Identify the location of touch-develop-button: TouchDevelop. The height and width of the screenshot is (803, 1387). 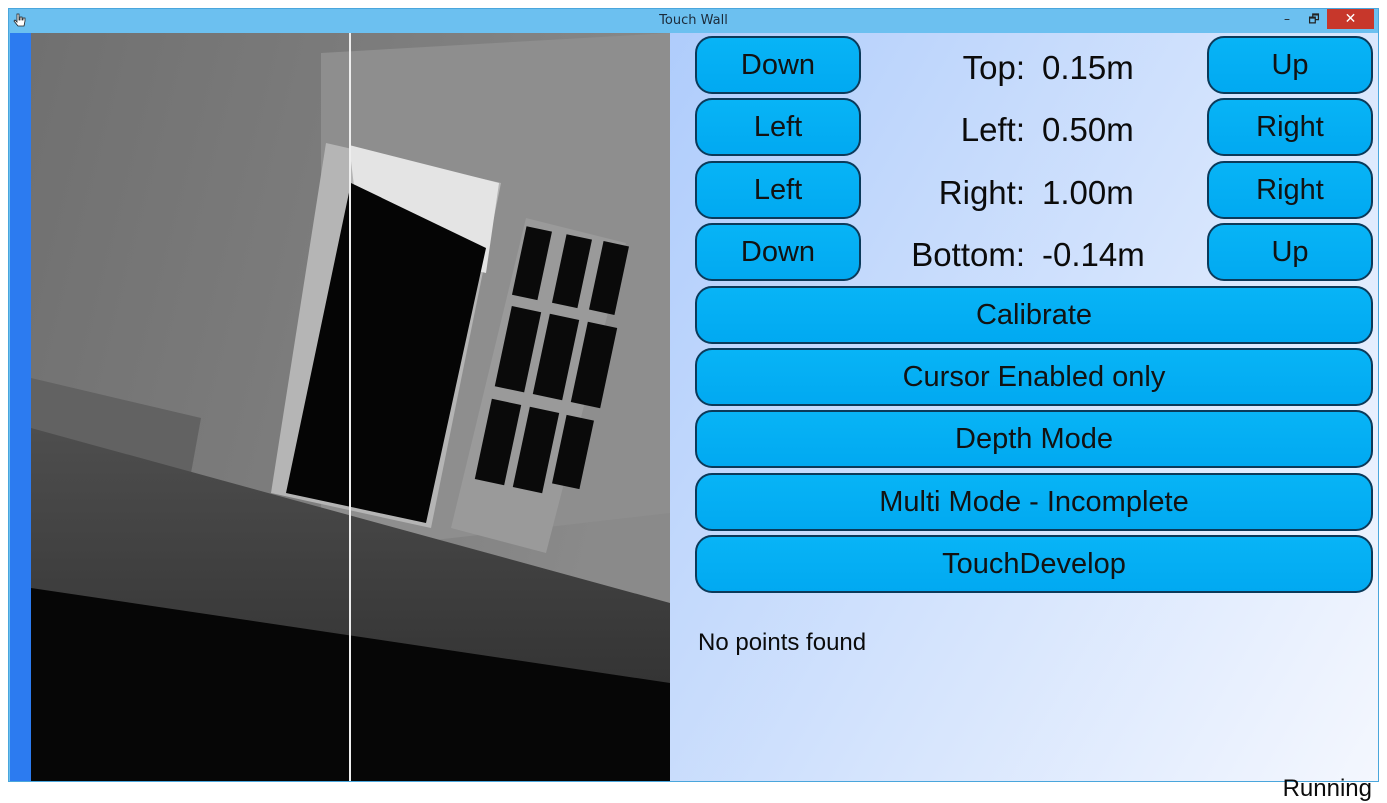
(1034, 564).